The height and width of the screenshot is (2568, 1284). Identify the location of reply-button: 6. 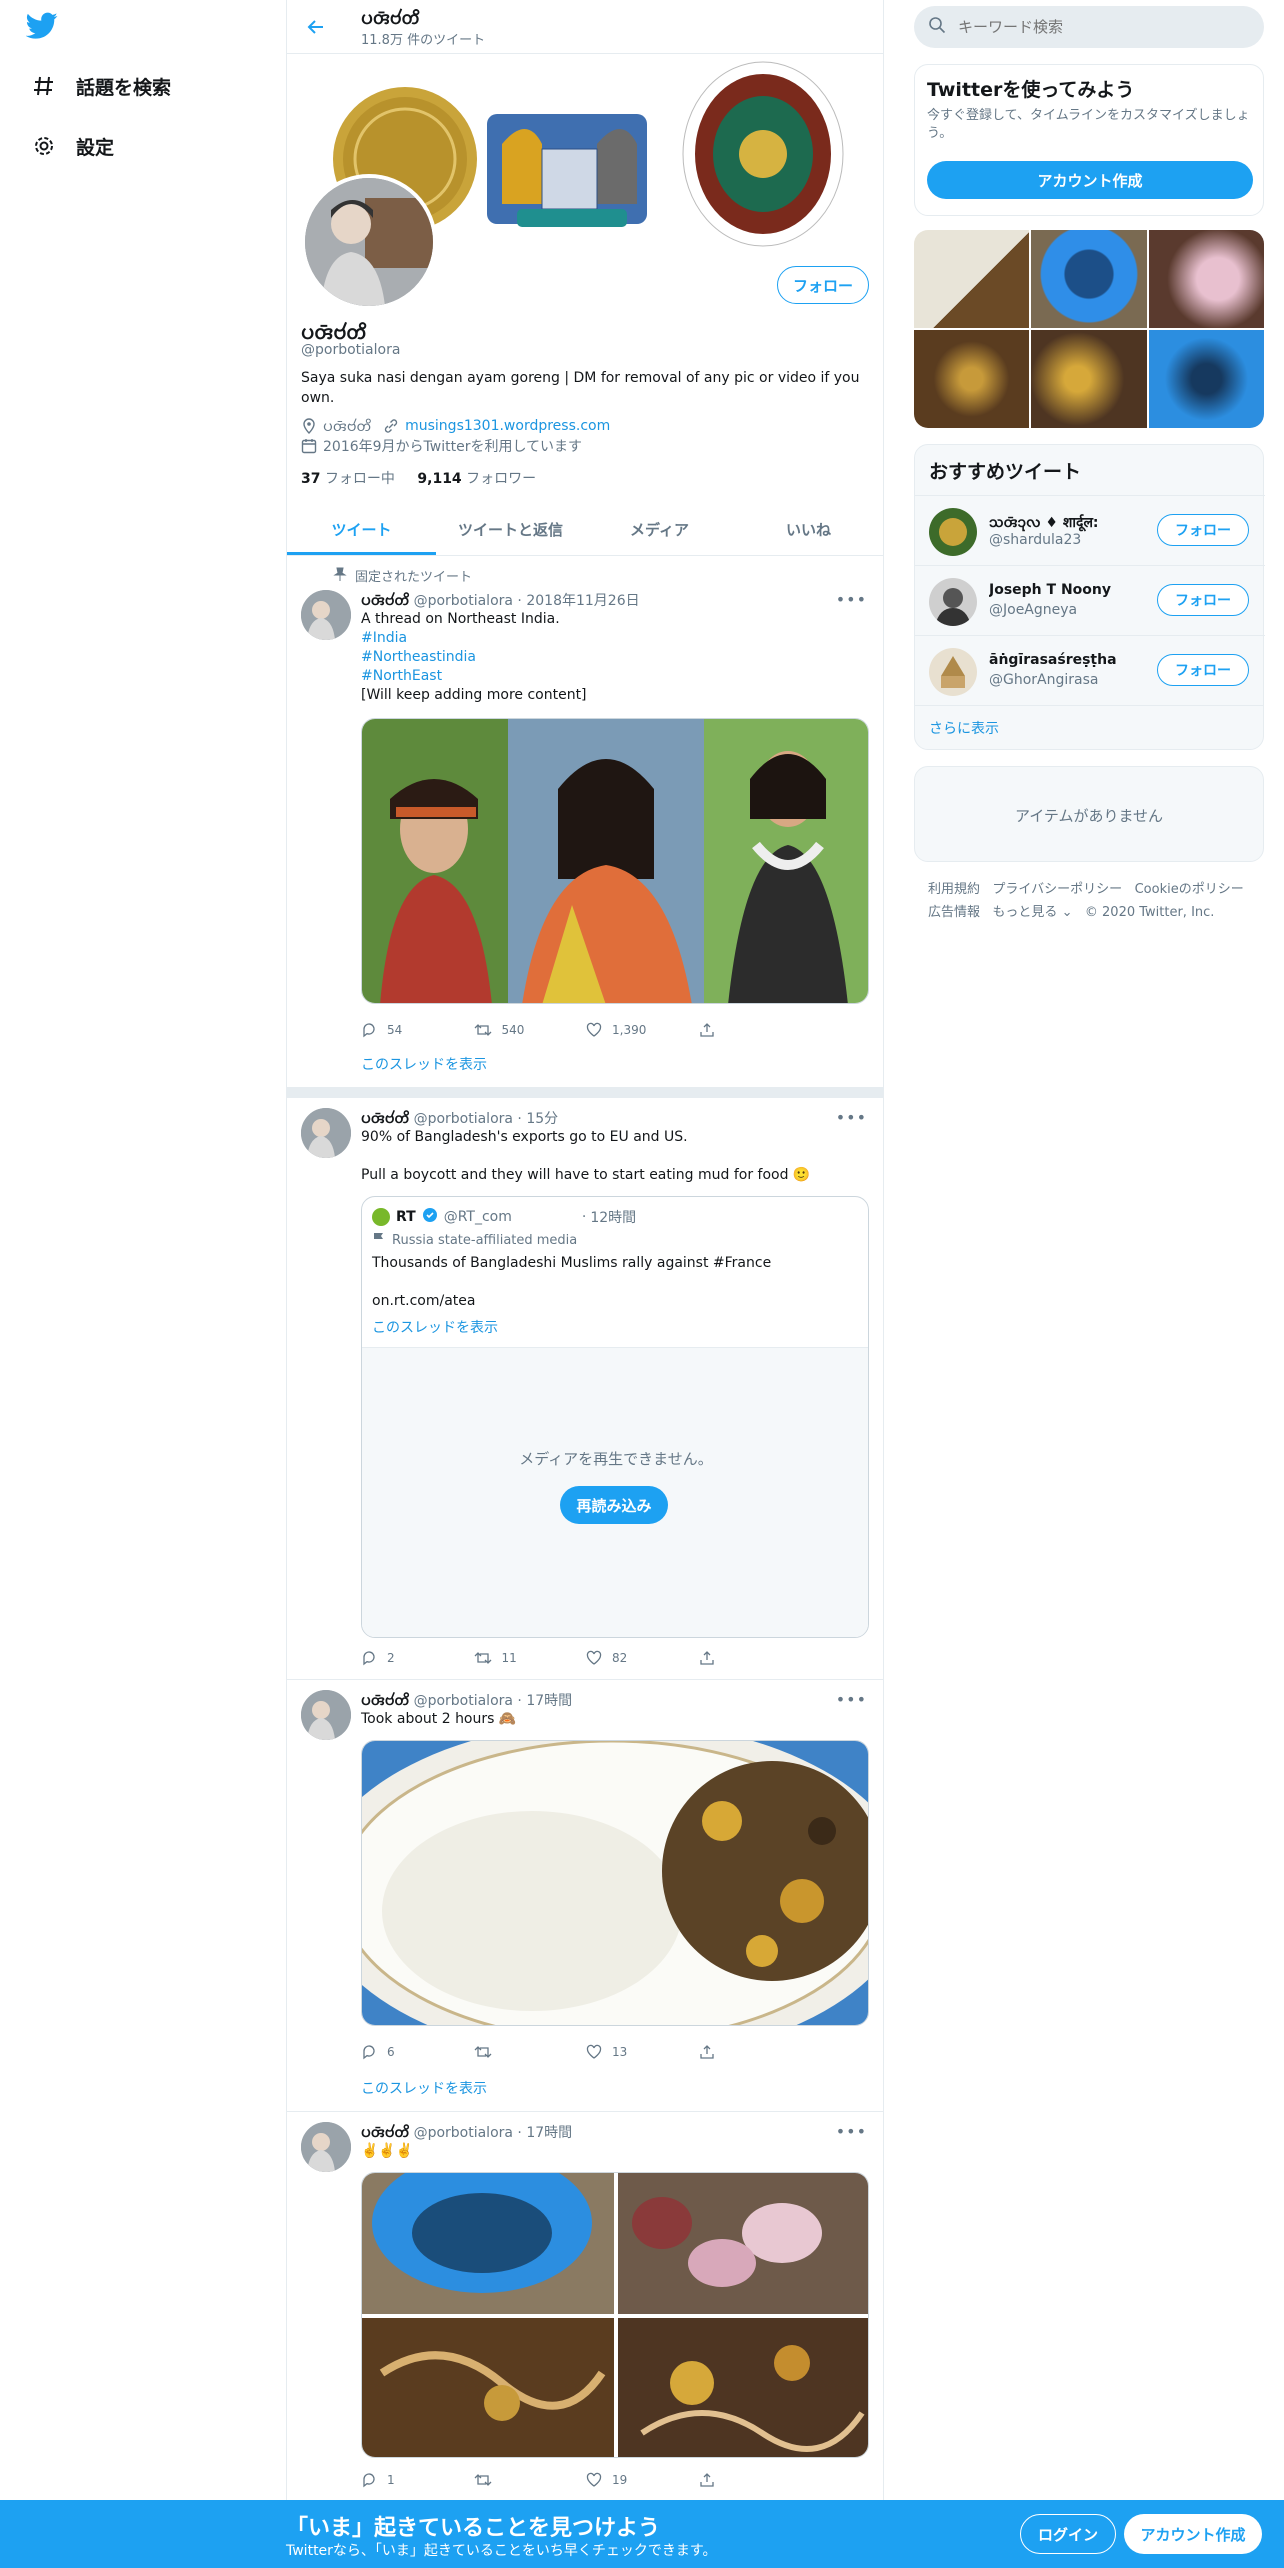
(417, 2052).